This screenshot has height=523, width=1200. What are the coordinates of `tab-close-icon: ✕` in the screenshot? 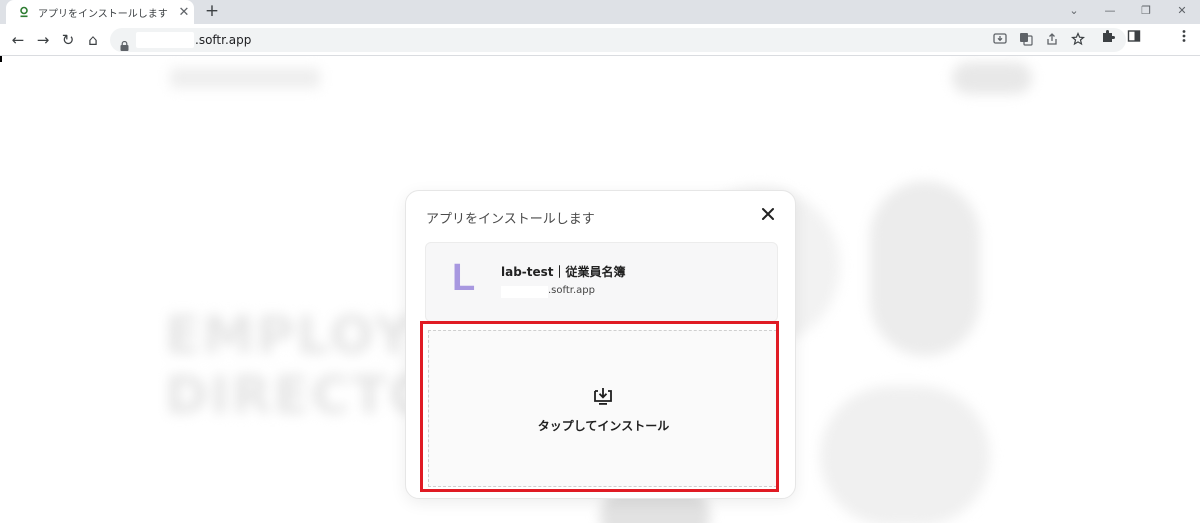 It's located at (184, 12).